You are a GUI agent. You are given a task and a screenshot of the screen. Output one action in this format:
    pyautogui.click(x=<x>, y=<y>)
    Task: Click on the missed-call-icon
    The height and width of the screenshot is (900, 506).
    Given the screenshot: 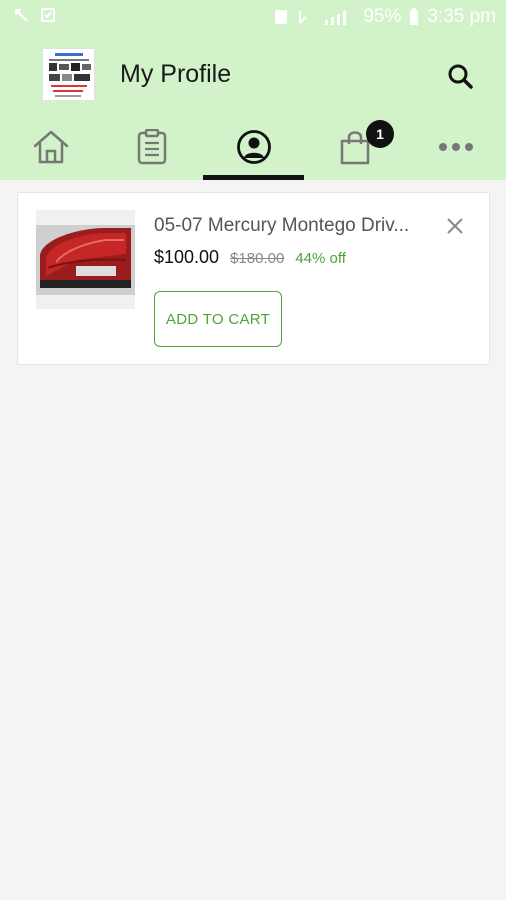 What is the action you would take?
    pyautogui.click(x=21, y=15)
    